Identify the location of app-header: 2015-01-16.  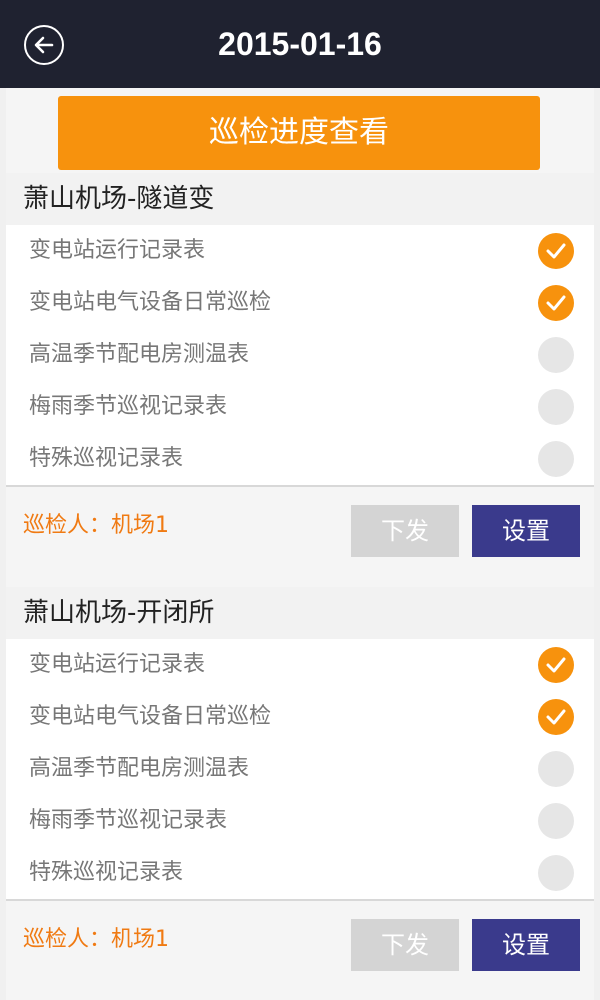
(300, 44).